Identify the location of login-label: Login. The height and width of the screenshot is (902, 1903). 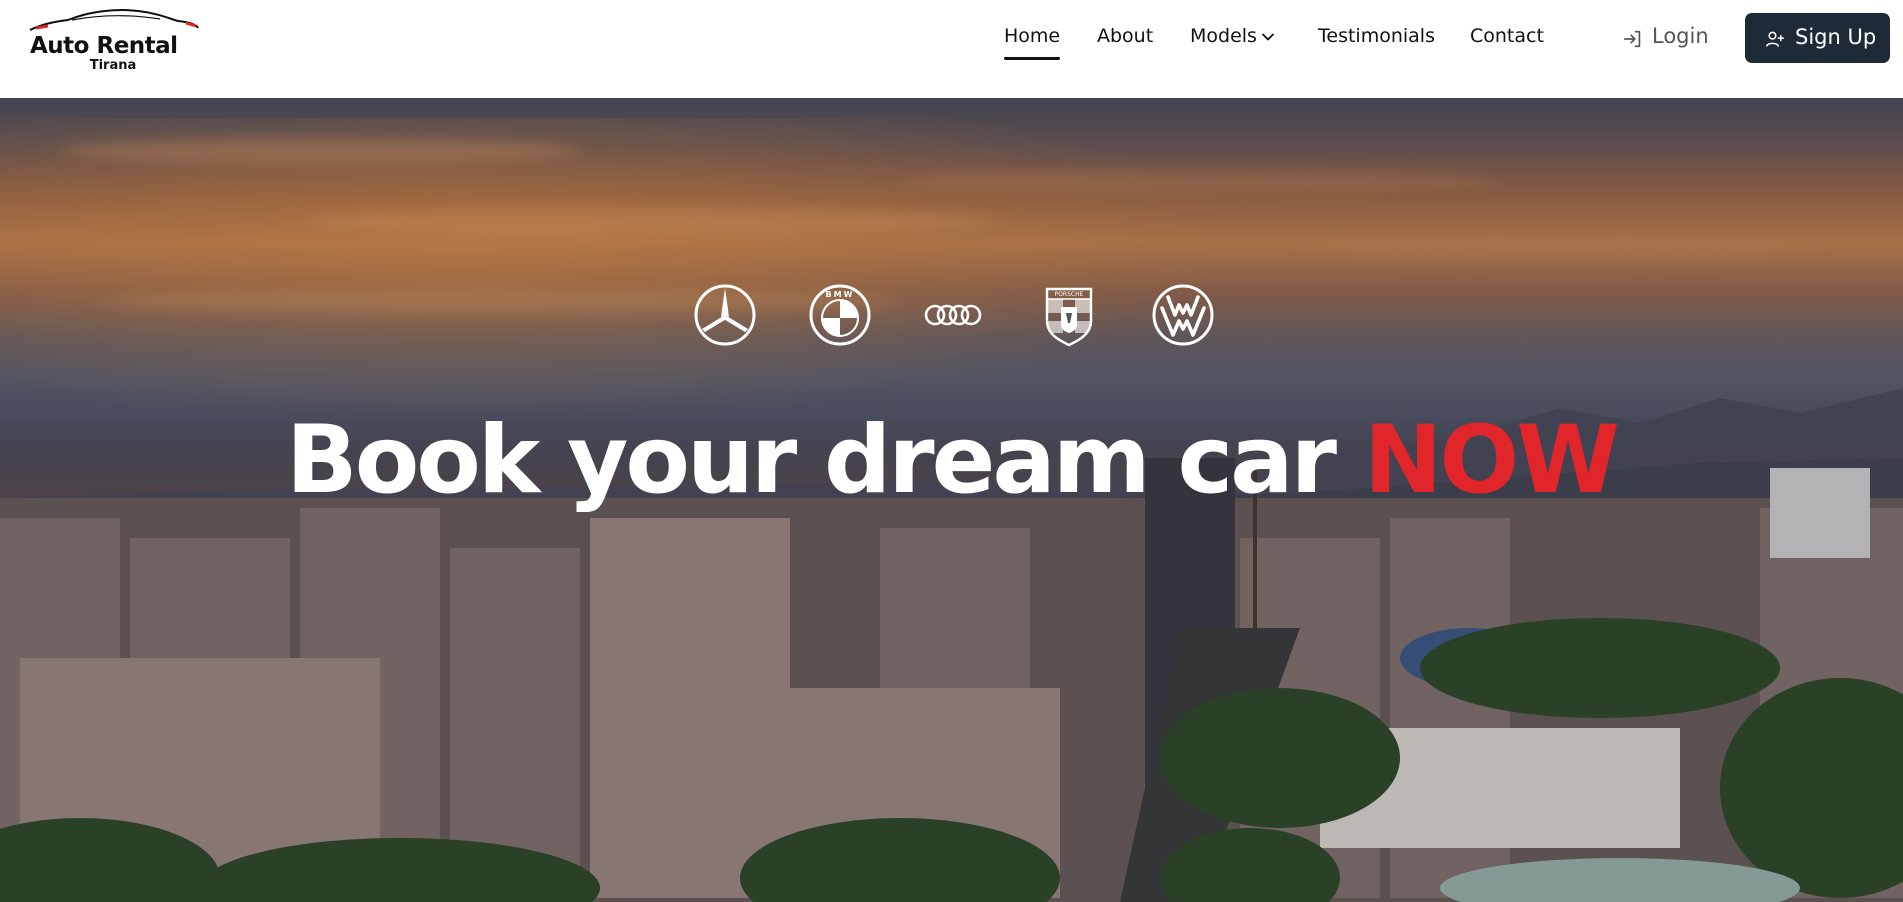
(1680, 36).